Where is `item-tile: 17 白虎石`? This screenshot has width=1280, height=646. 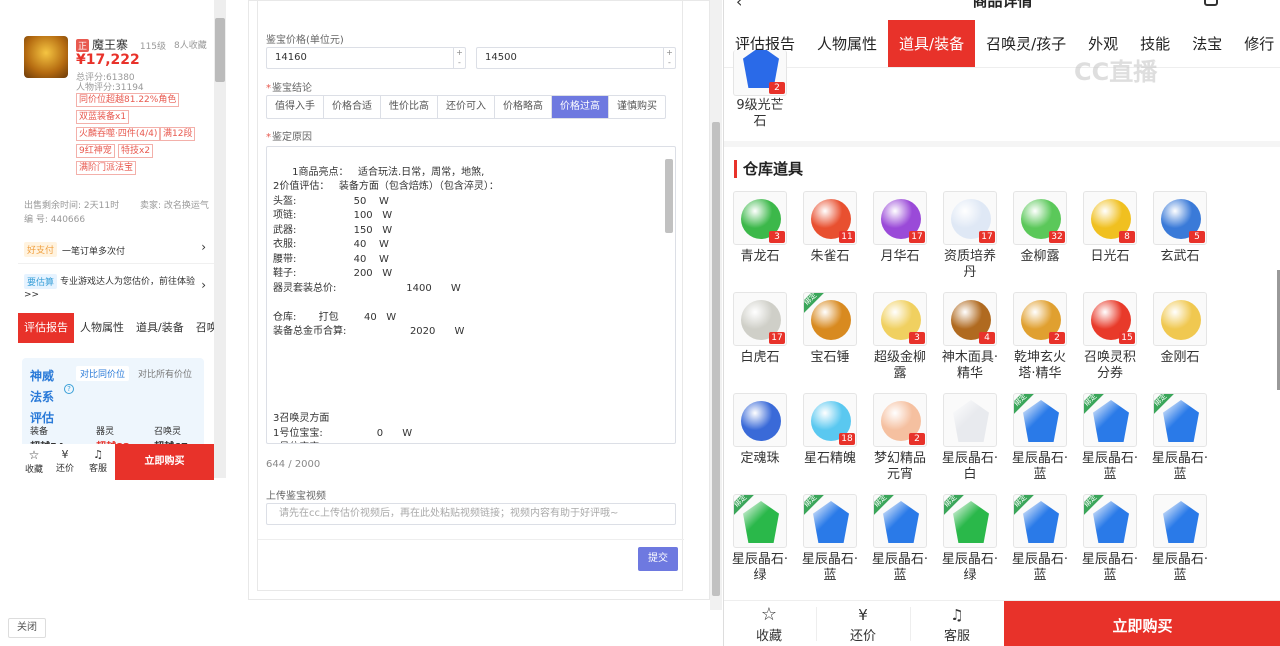 item-tile: 17 白虎石 is located at coordinates (760, 329).